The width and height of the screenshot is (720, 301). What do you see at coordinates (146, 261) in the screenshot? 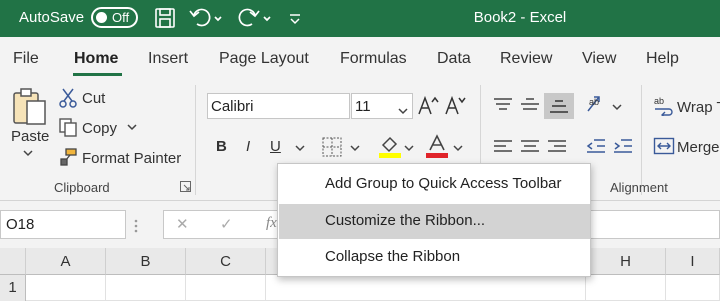
I see `column-header-b: B` at bounding box center [146, 261].